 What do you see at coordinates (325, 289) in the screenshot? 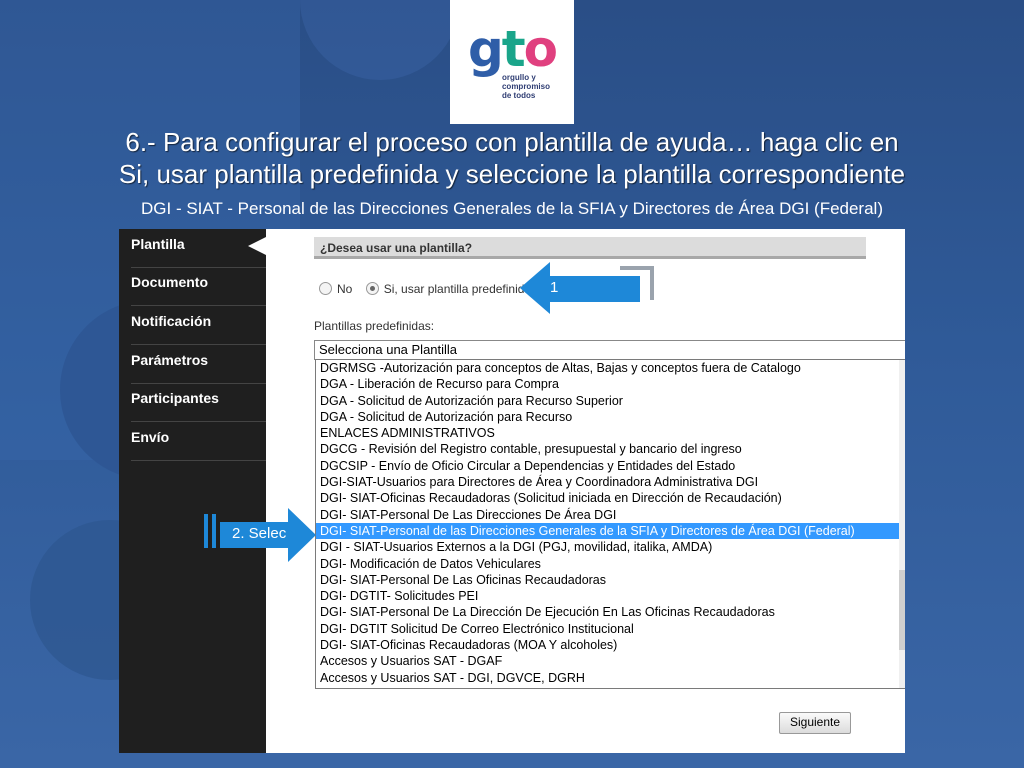
I see `radio-no` at bounding box center [325, 289].